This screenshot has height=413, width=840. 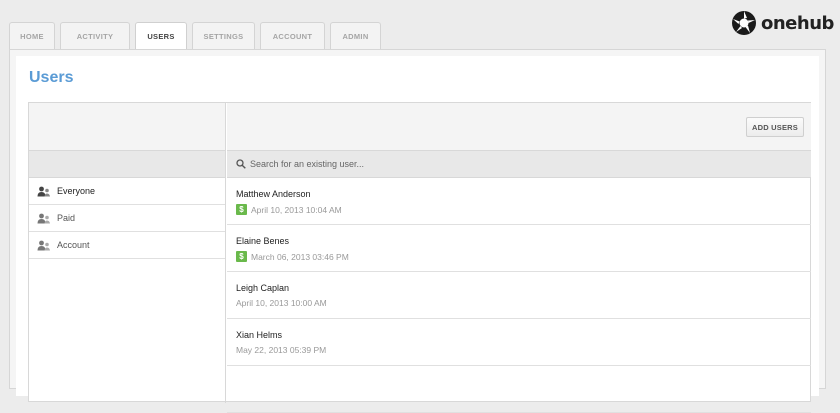 What do you see at coordinates (519, 248) in the screenshot?
I see `user-row: Elaine Benes $ March 06, 2013 03:46 PM` at bounding box center [519, 248].